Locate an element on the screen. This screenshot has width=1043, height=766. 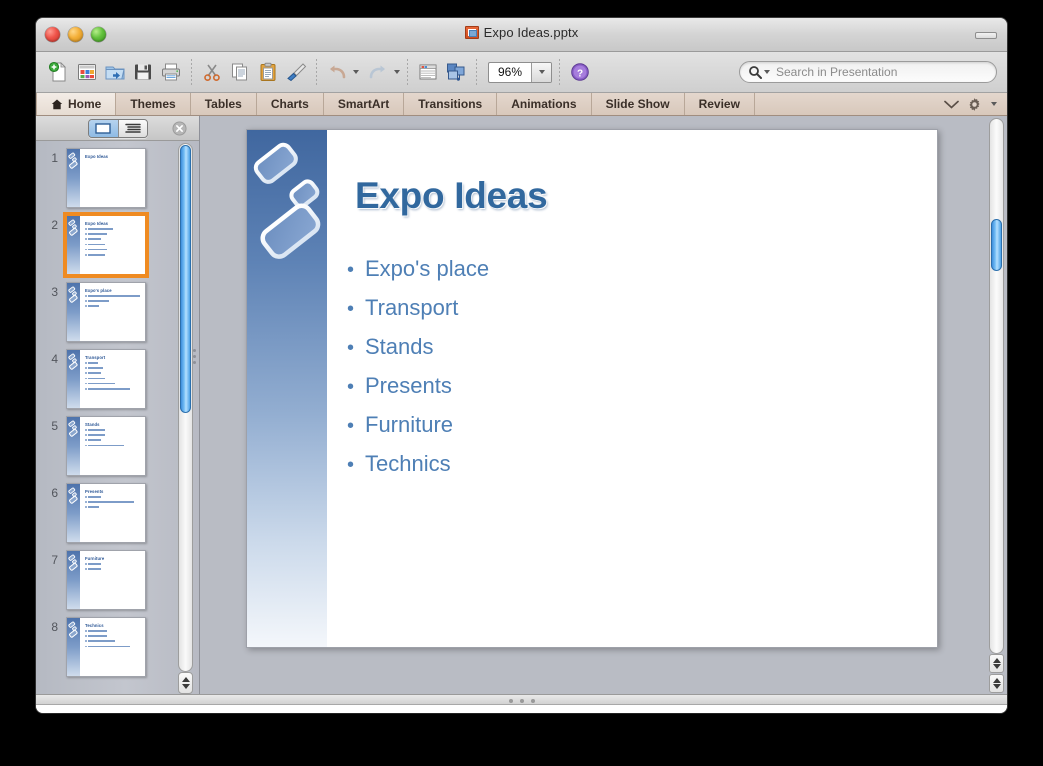
previous-slide-arrow-icon is located at coordinates (997, 680).